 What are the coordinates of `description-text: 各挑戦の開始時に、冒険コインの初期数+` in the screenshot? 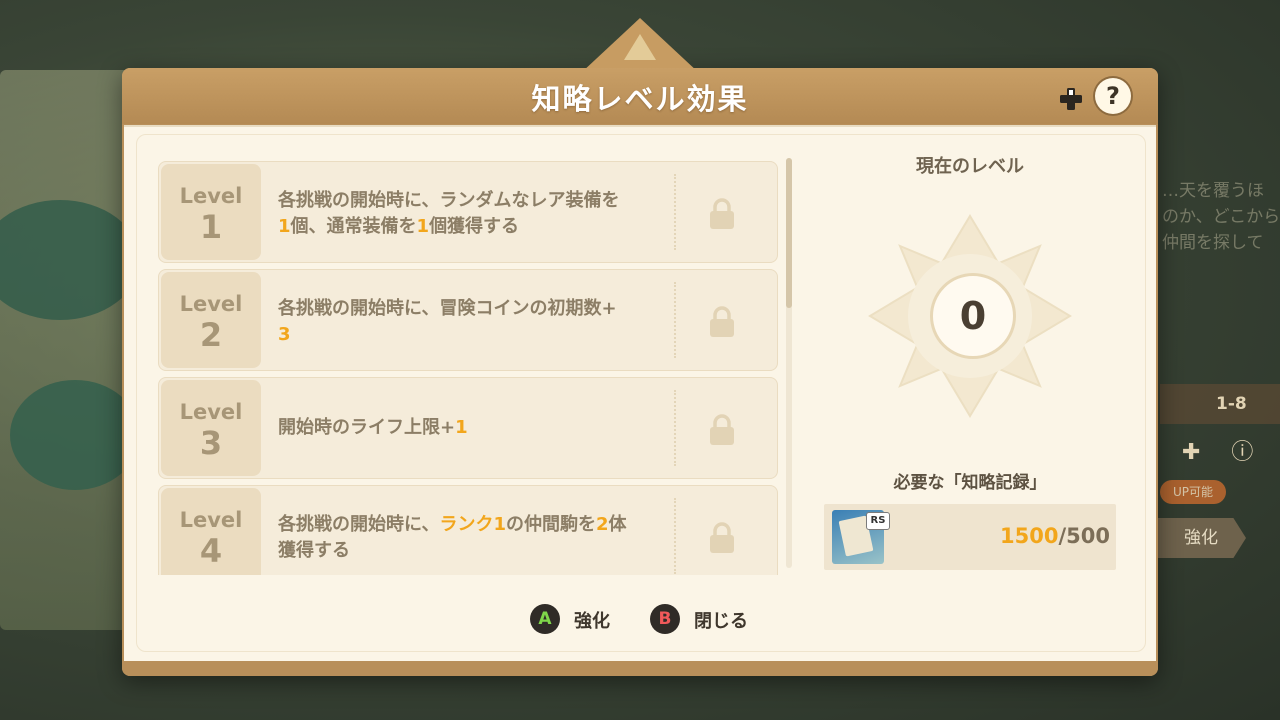 It's located at (447, 308).